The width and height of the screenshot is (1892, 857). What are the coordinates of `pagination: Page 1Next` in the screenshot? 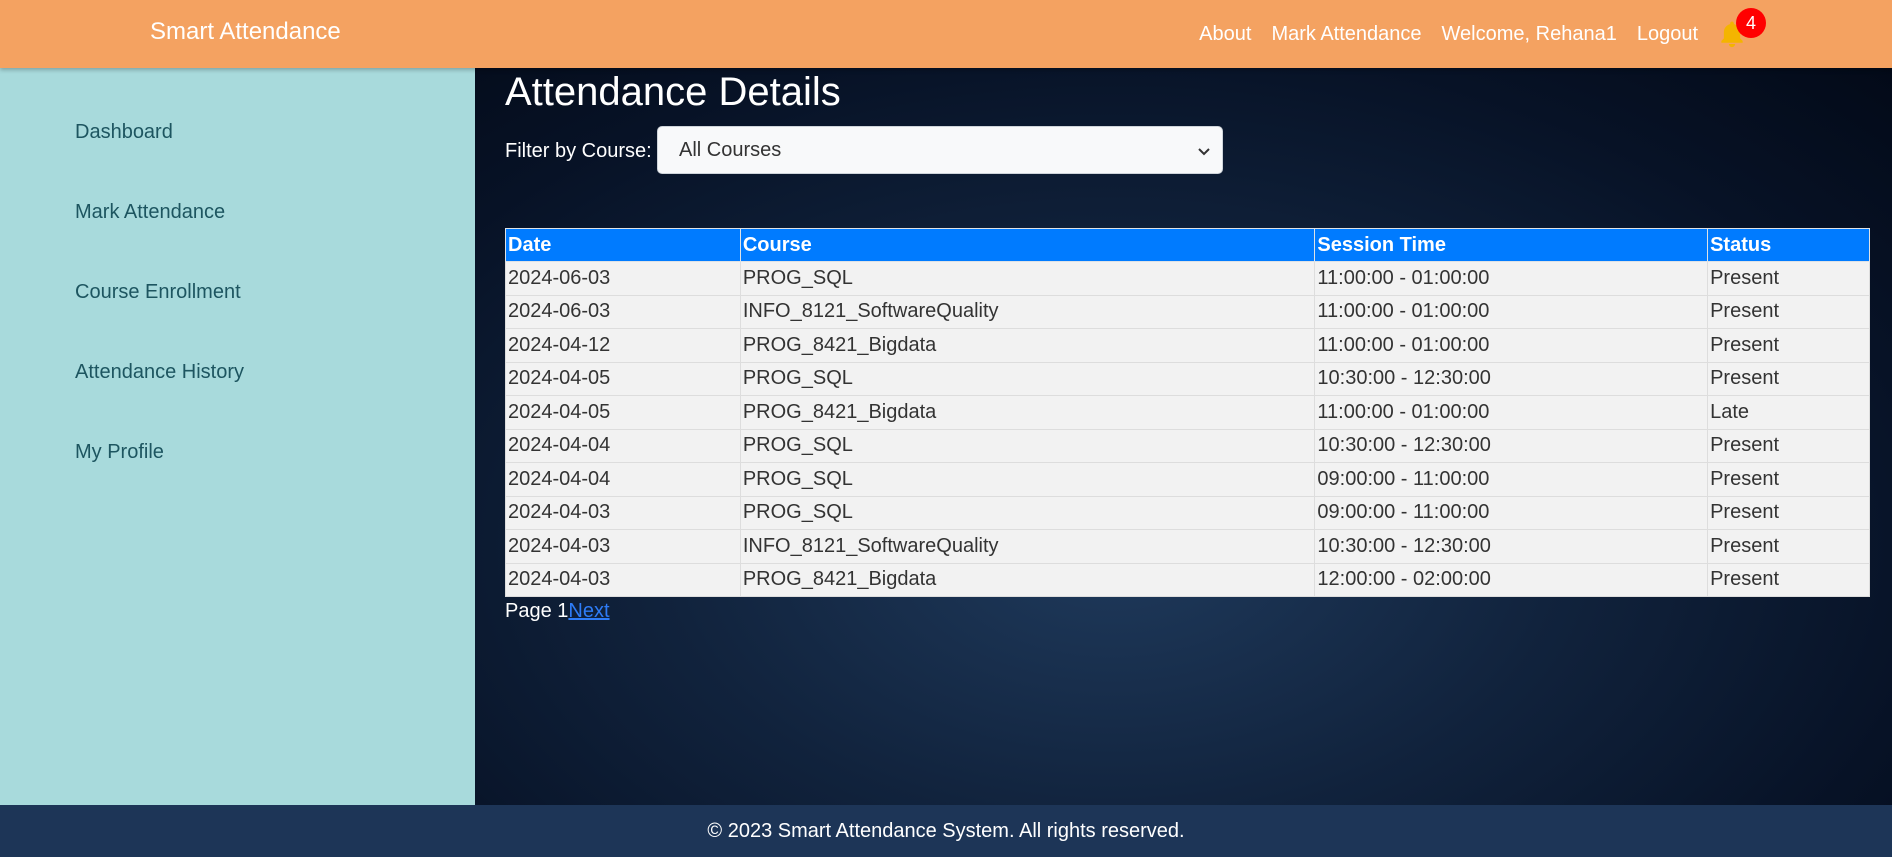 It's located at (557, 611).